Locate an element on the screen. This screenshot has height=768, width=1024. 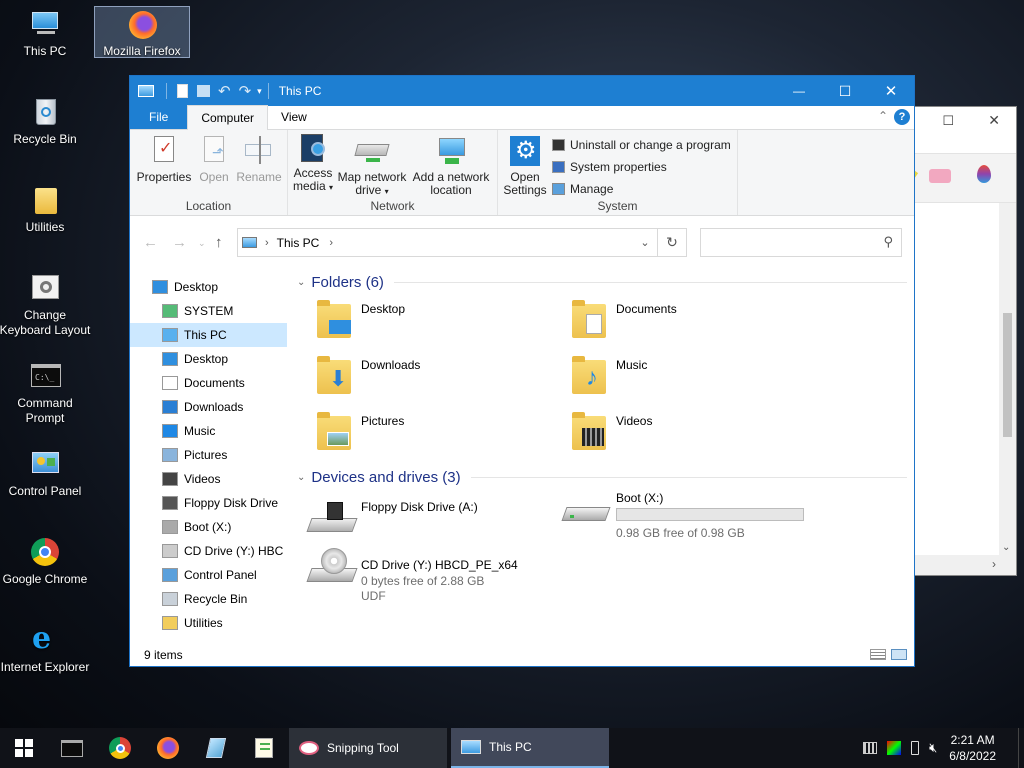
nav-item: Floppy Disk Drive is located at coordinates (208, 503).